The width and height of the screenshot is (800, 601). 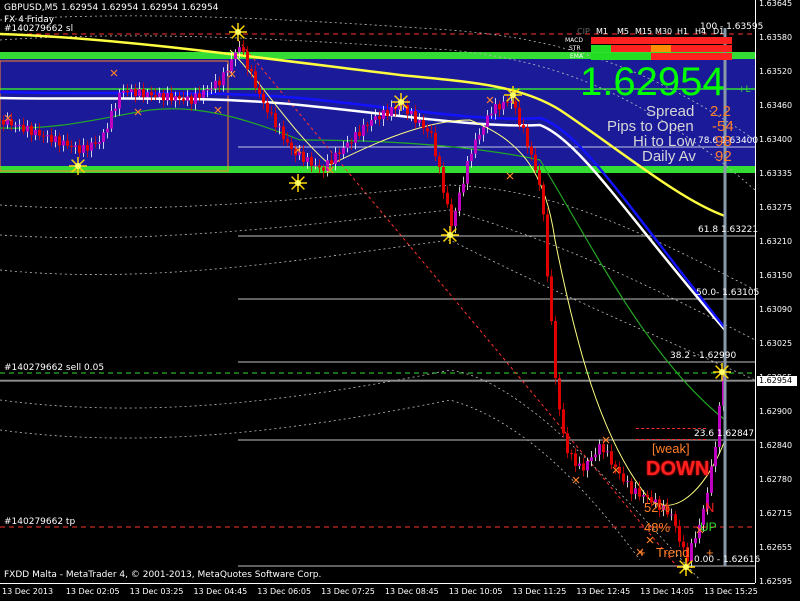 What do you see at coordinates (723, 156) in the screenshot?
I see `daily-avg-value: 92` at bounding box center [723, 156].